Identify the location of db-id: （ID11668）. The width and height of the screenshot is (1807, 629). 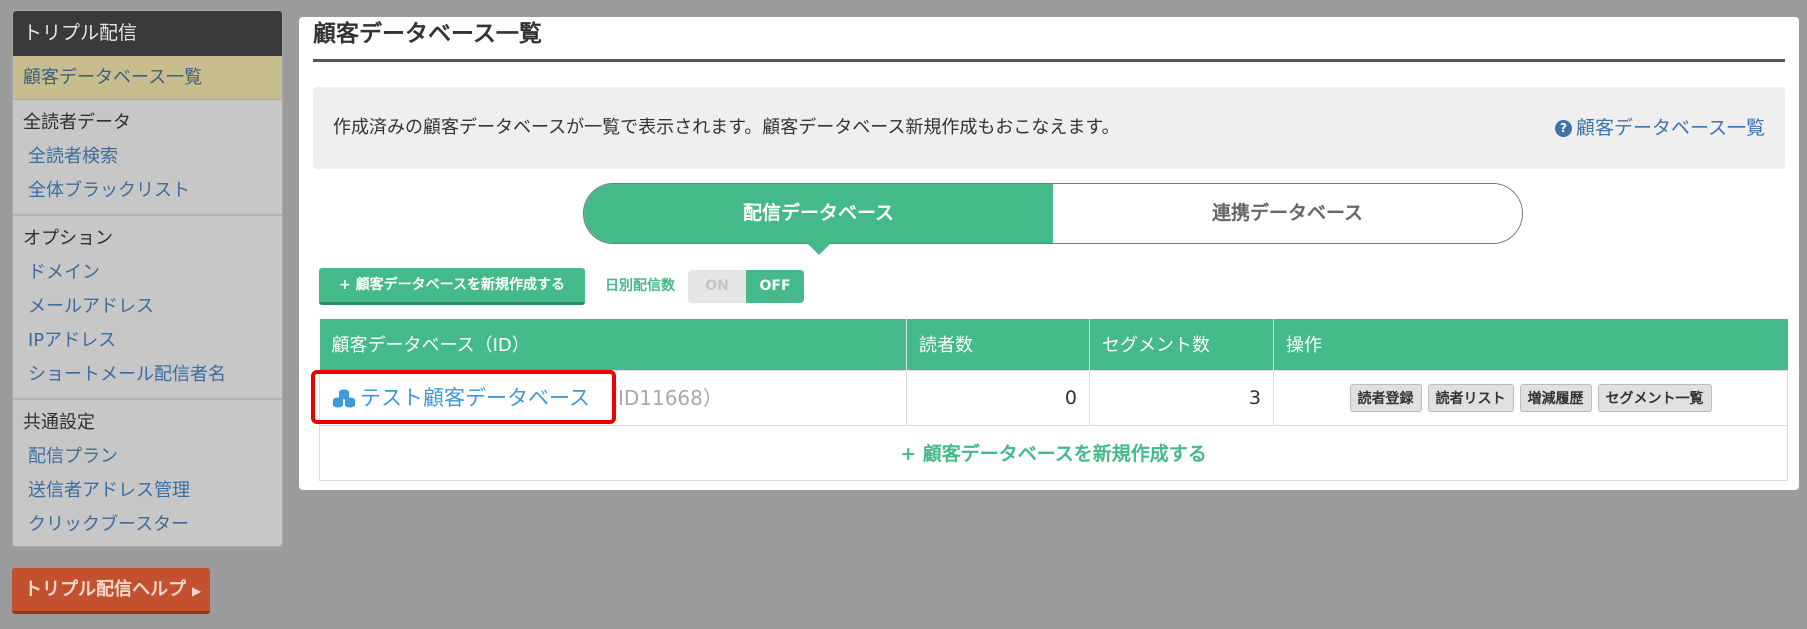
(660, 398).